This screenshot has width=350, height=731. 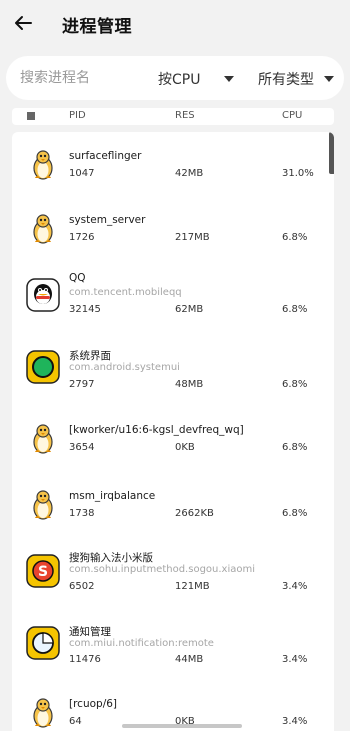 What do you see at coordinates (292, 115) in the screenshot?
I see `column-header-cpu: CPU` at bounding box center [292, 115].